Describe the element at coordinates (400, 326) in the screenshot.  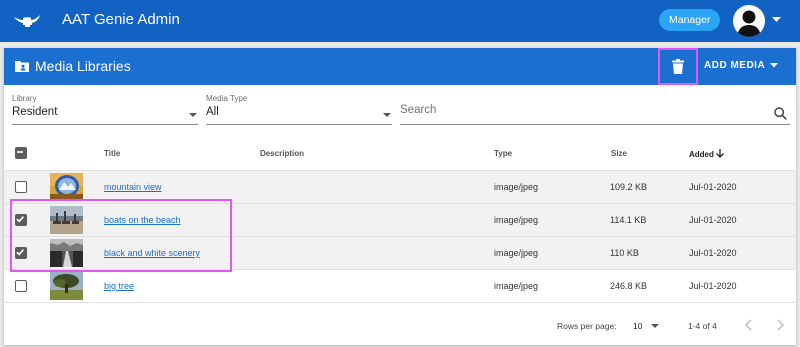
I see `table-pagination: Rows per page: 10 1-4 of 4` at that location.